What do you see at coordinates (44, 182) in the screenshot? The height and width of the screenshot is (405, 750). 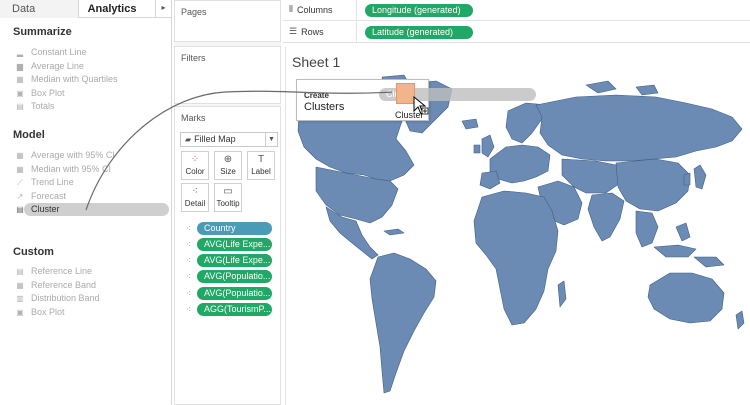 I see `model-item-trend-line: ⟋ Trend Line` at bounding box center [44, 182].